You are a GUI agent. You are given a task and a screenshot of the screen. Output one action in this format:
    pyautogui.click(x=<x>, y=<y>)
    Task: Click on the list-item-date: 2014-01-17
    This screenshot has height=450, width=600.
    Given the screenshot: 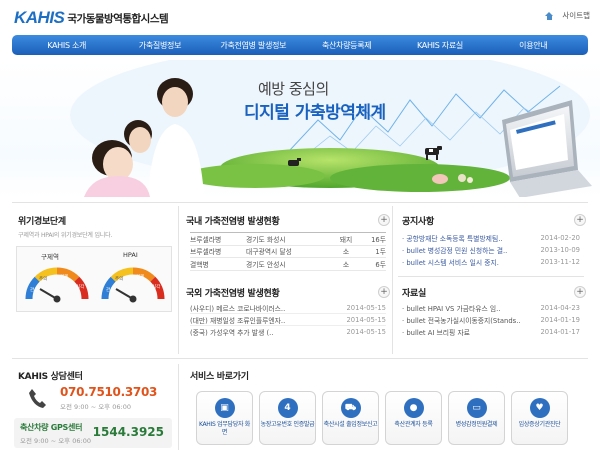 What is the action you would take?
    pyautogui.click(x=560, y=332)
    